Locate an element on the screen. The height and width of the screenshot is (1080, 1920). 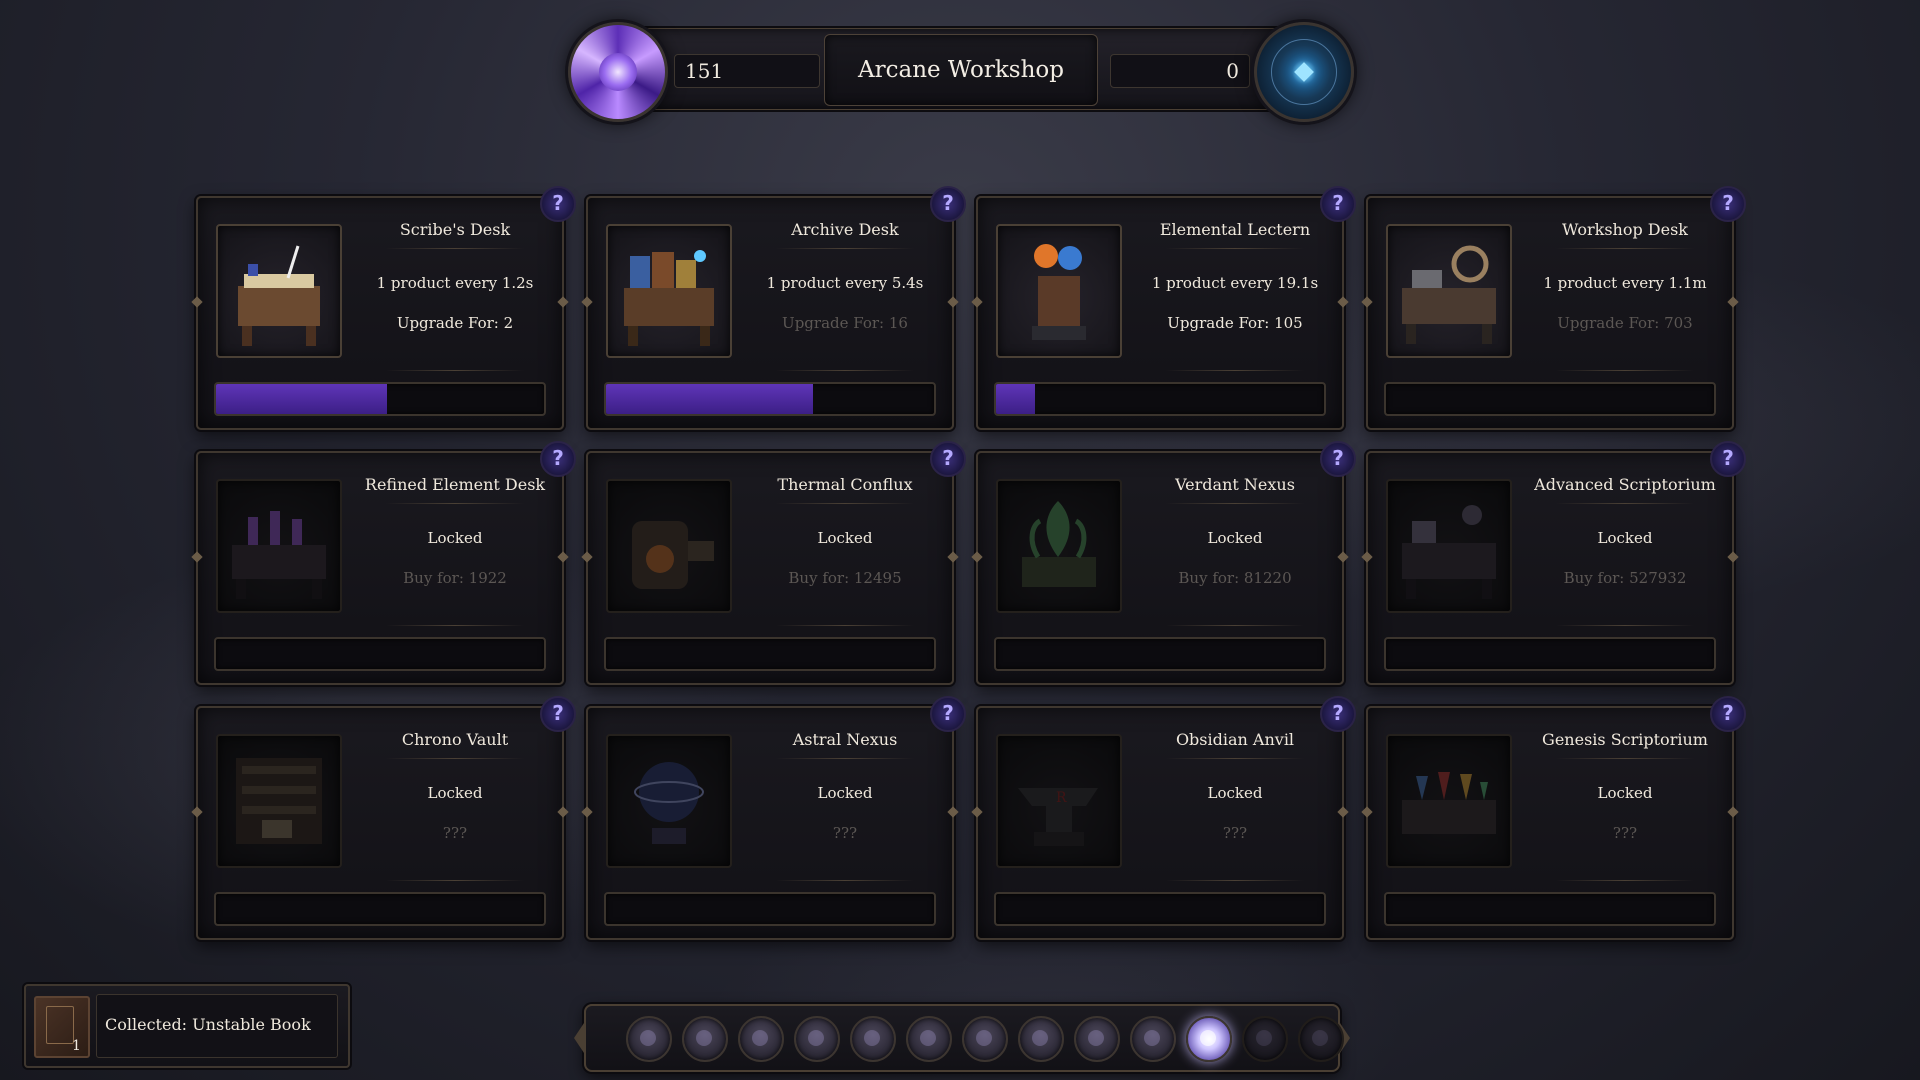
left-resource-counter: 151 is located at coordinates (747, 71).